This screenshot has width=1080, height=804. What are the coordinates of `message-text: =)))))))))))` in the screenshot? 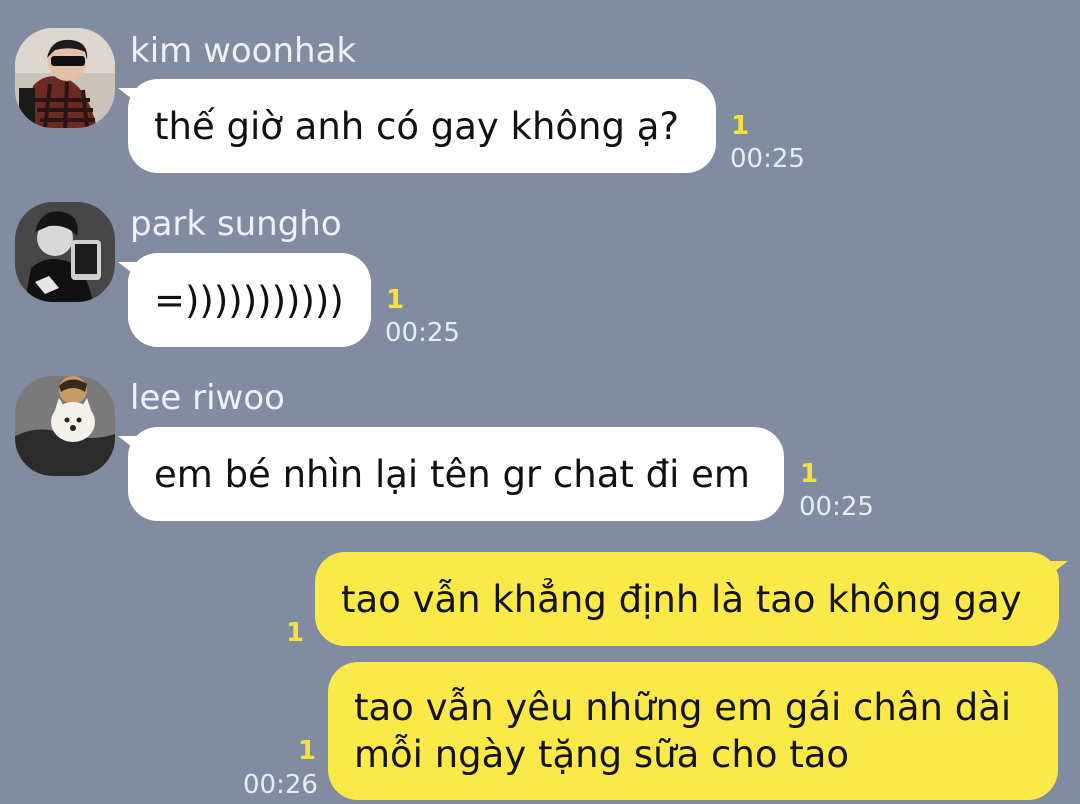 It's located at (249, 300).